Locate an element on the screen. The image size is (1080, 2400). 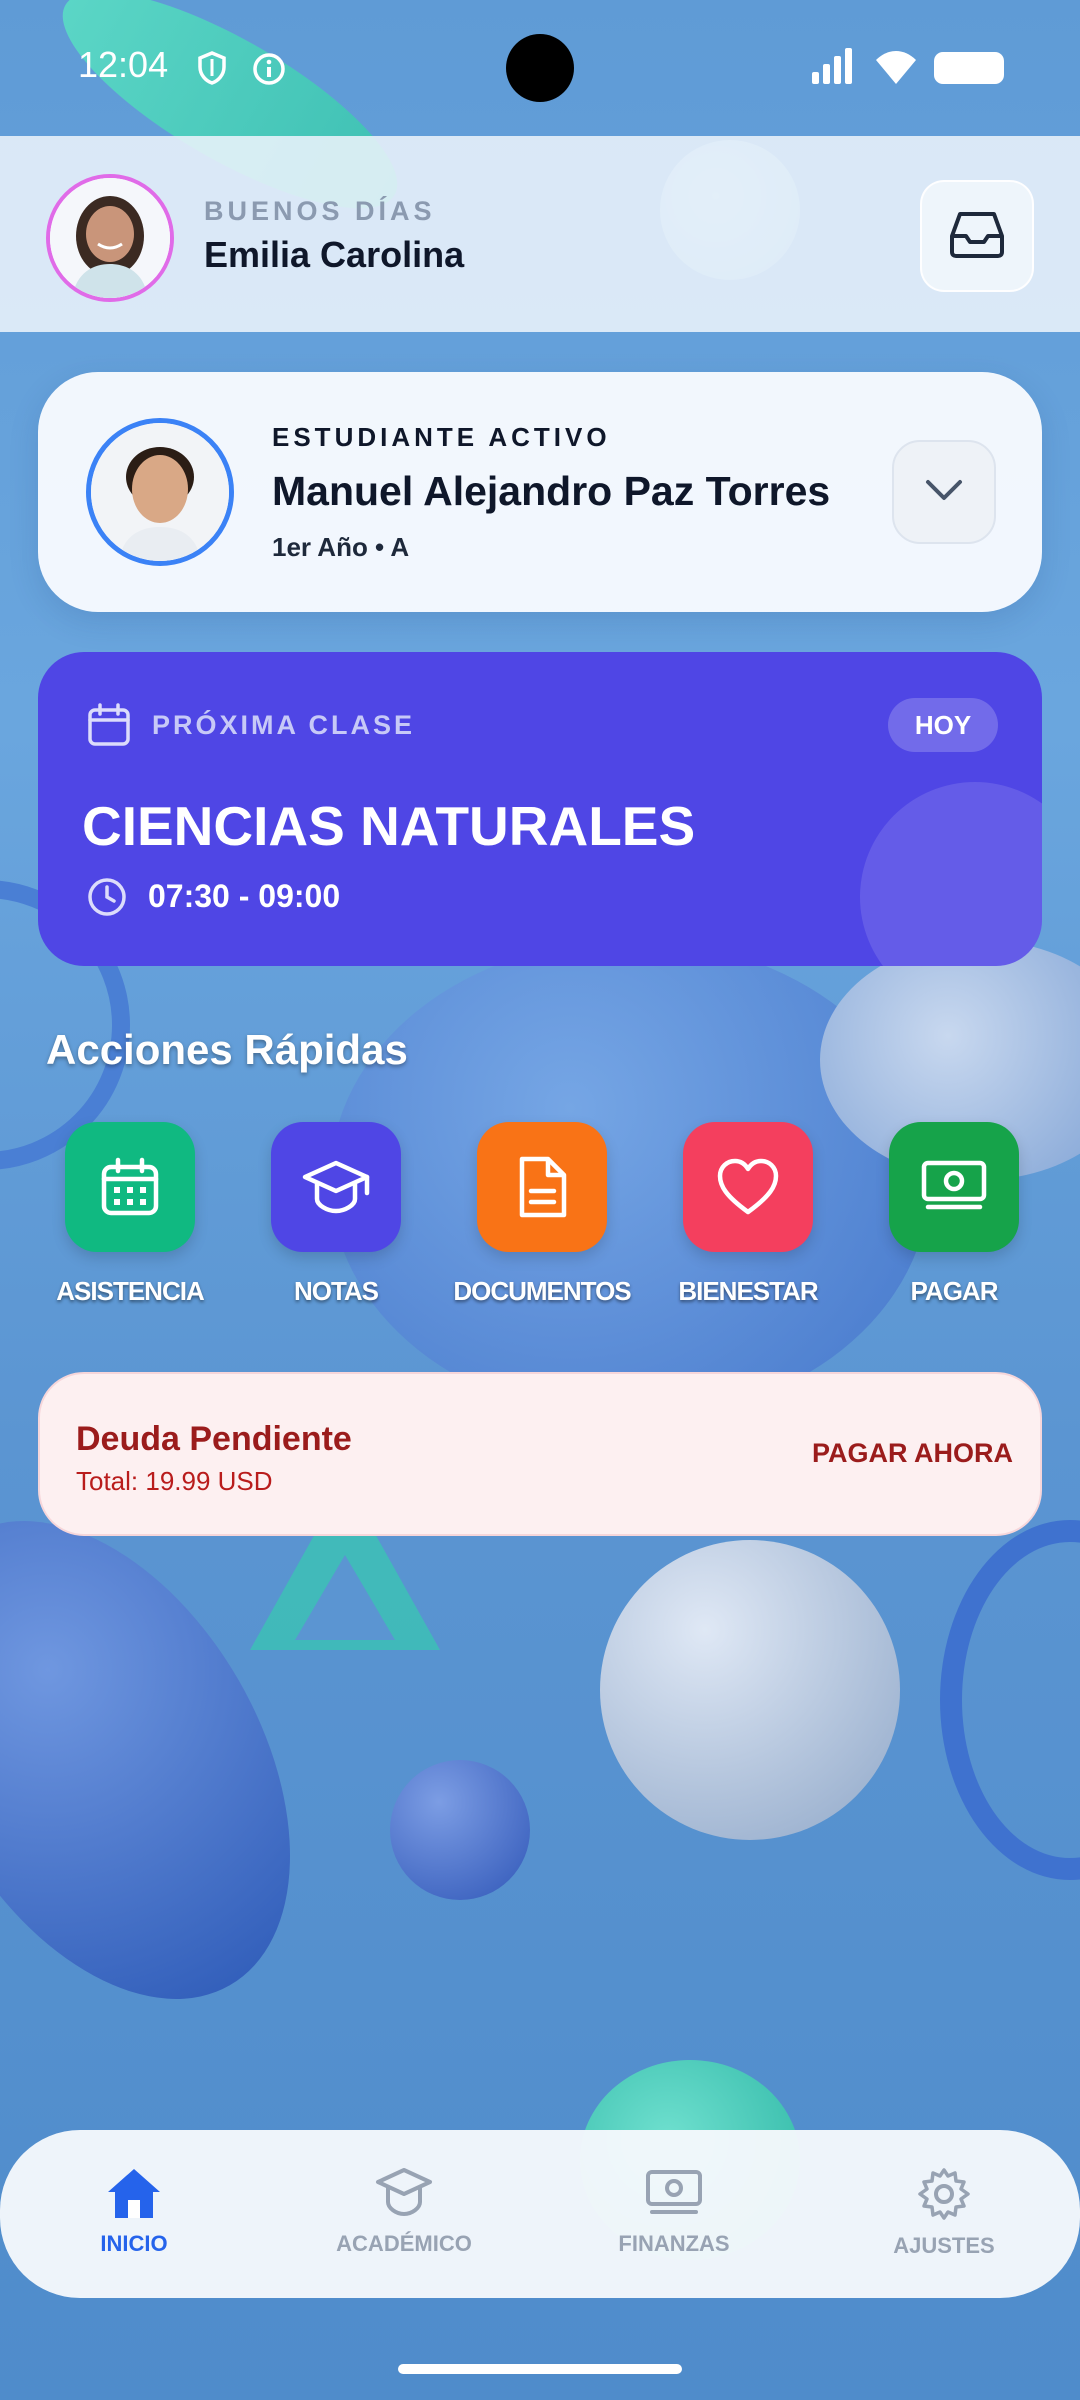
nav-item-ajustes: AJUSTES is located at coordinates (944, 2212).